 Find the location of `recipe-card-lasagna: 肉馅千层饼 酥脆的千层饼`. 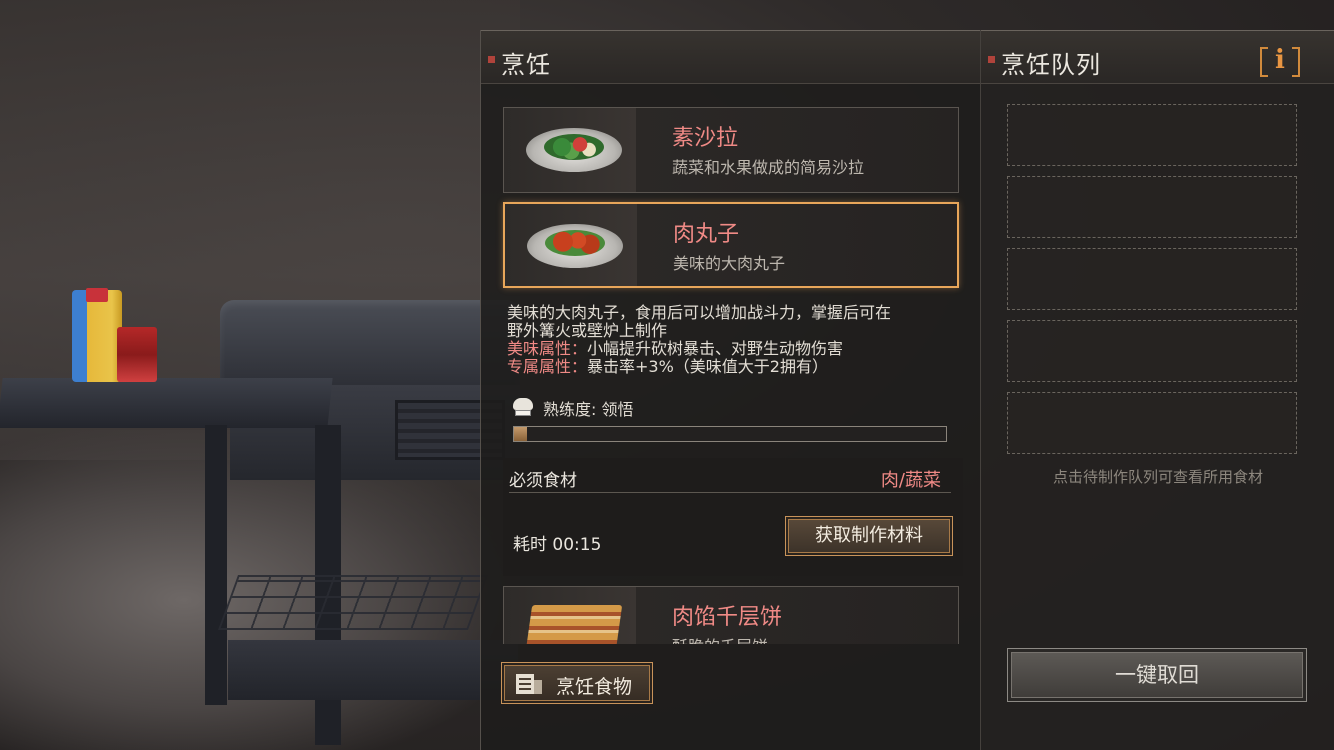

recipe-card-lasagna: 肉馅千层饼 酥脆的千层饼 is located at coordinates (731, 615).